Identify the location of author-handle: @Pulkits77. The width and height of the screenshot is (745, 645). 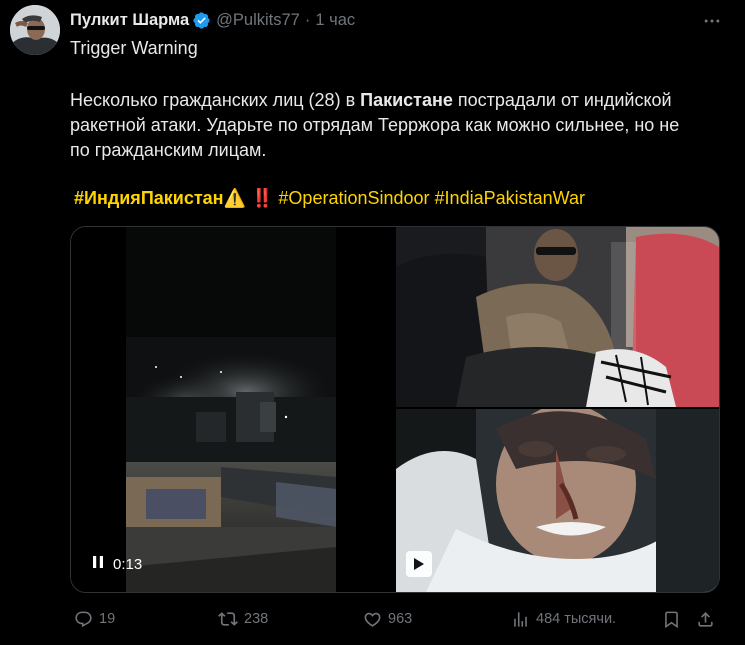
(258, 20).